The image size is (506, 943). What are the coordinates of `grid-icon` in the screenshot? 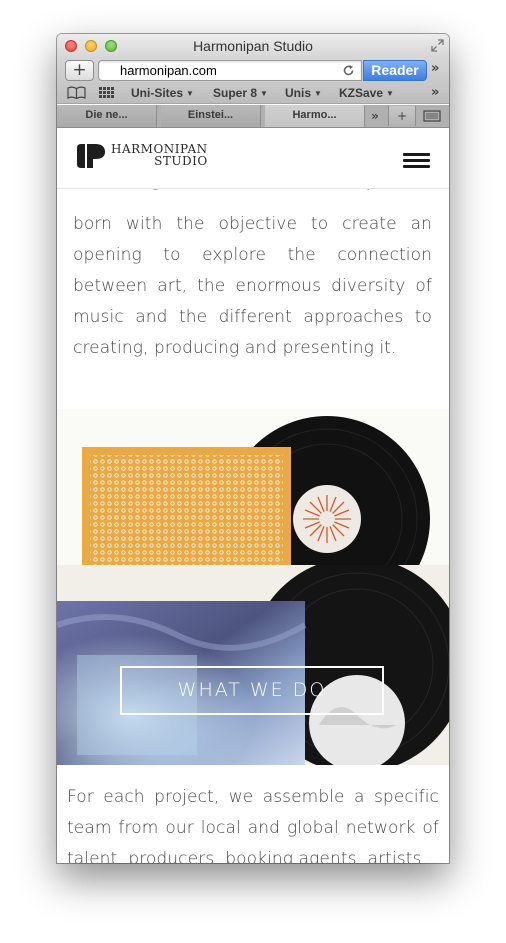 It's located at (106, 93).